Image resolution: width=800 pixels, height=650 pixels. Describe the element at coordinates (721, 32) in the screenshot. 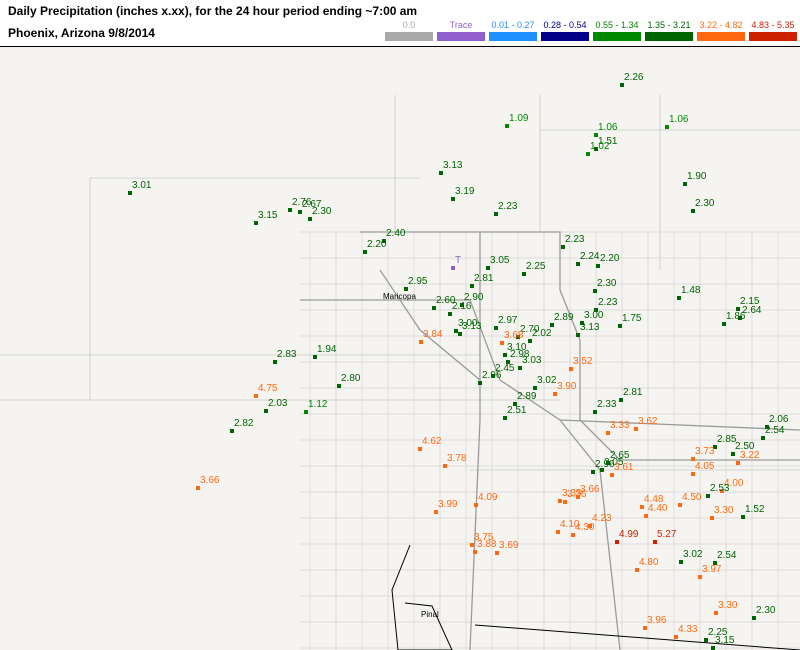

I see `legend-item: 3.22 - 4.82` at that location.